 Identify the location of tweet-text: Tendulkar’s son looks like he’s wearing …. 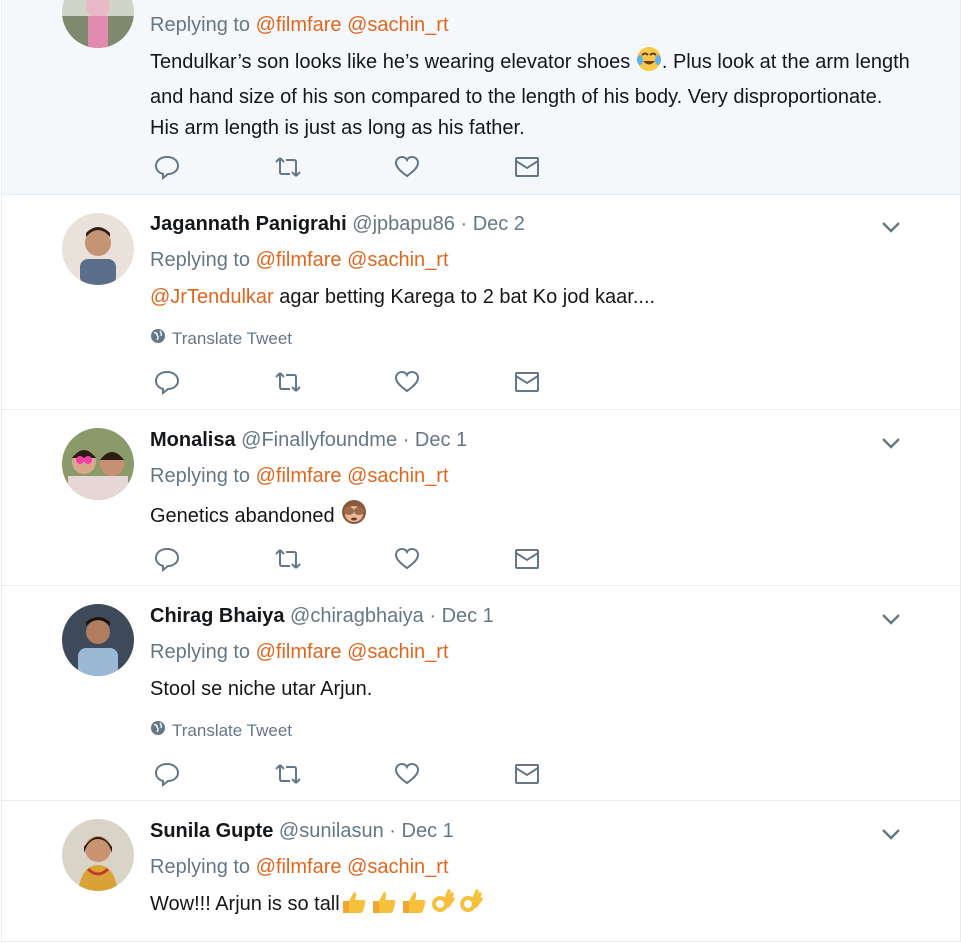
(530, 95).